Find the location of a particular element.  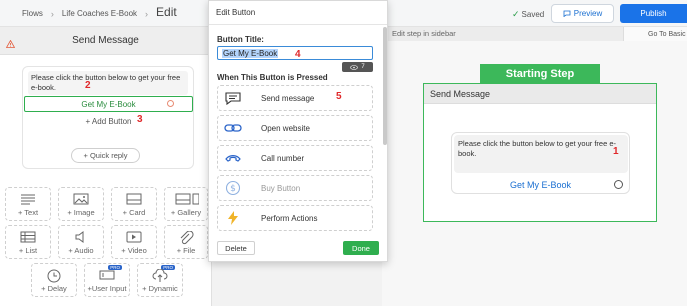

tool-label: + File is located at coordinates (186, 250).